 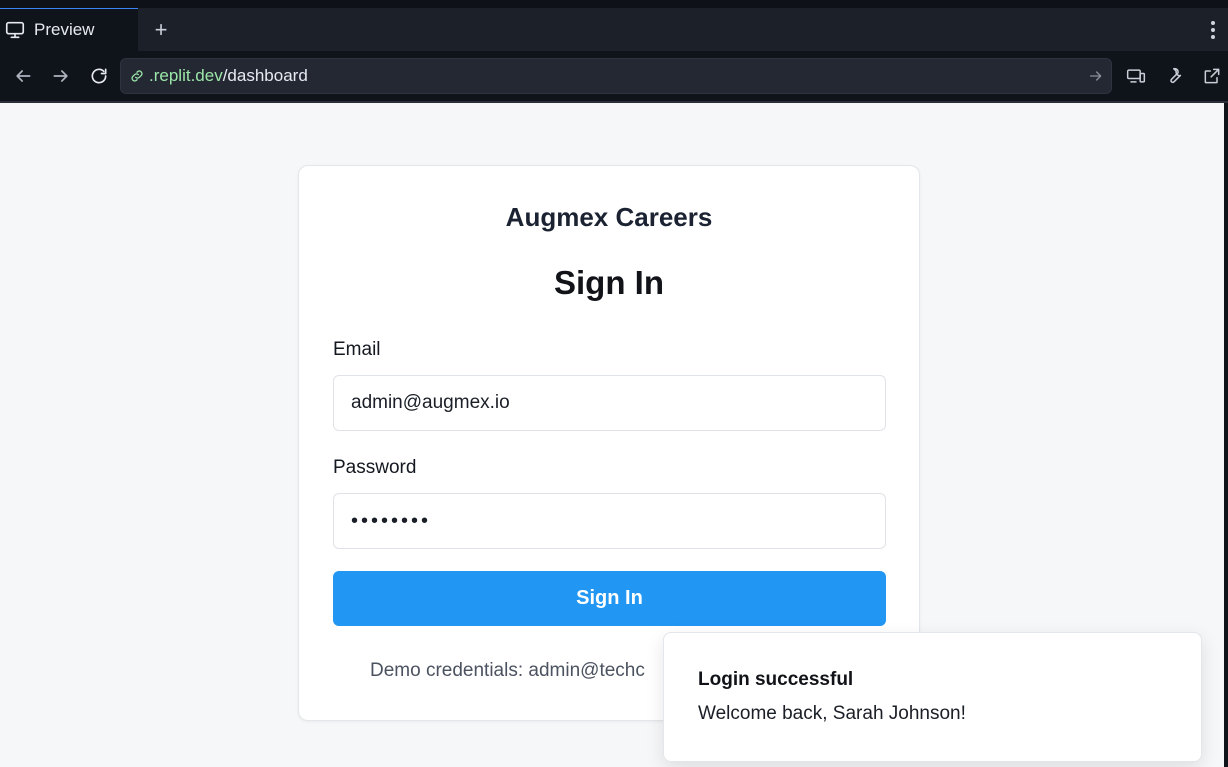 I want to click on password-value: ••••••••, so click(x=391, y=520).